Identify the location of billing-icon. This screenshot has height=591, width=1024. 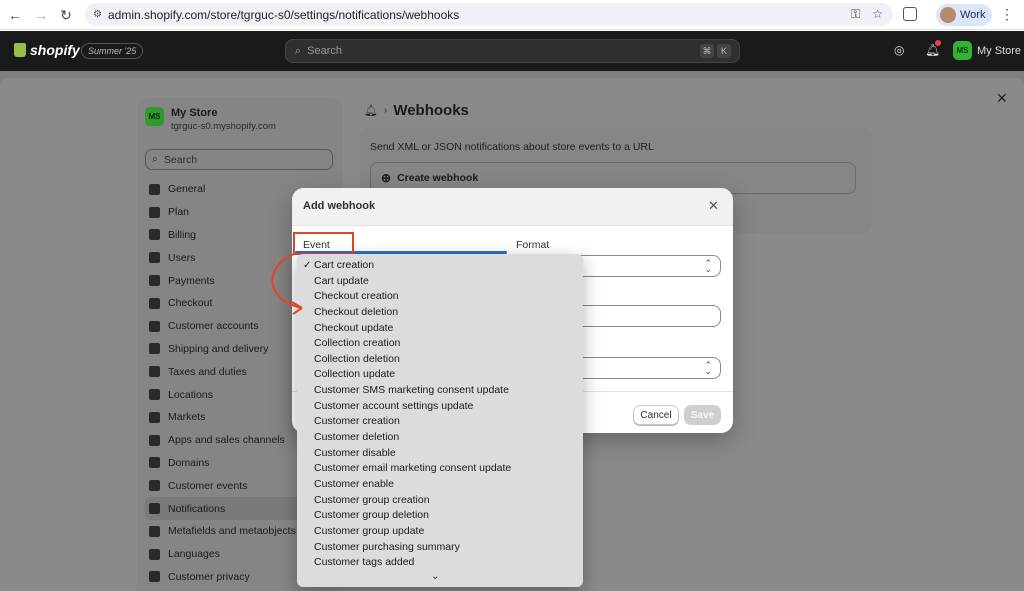
(154, 235).